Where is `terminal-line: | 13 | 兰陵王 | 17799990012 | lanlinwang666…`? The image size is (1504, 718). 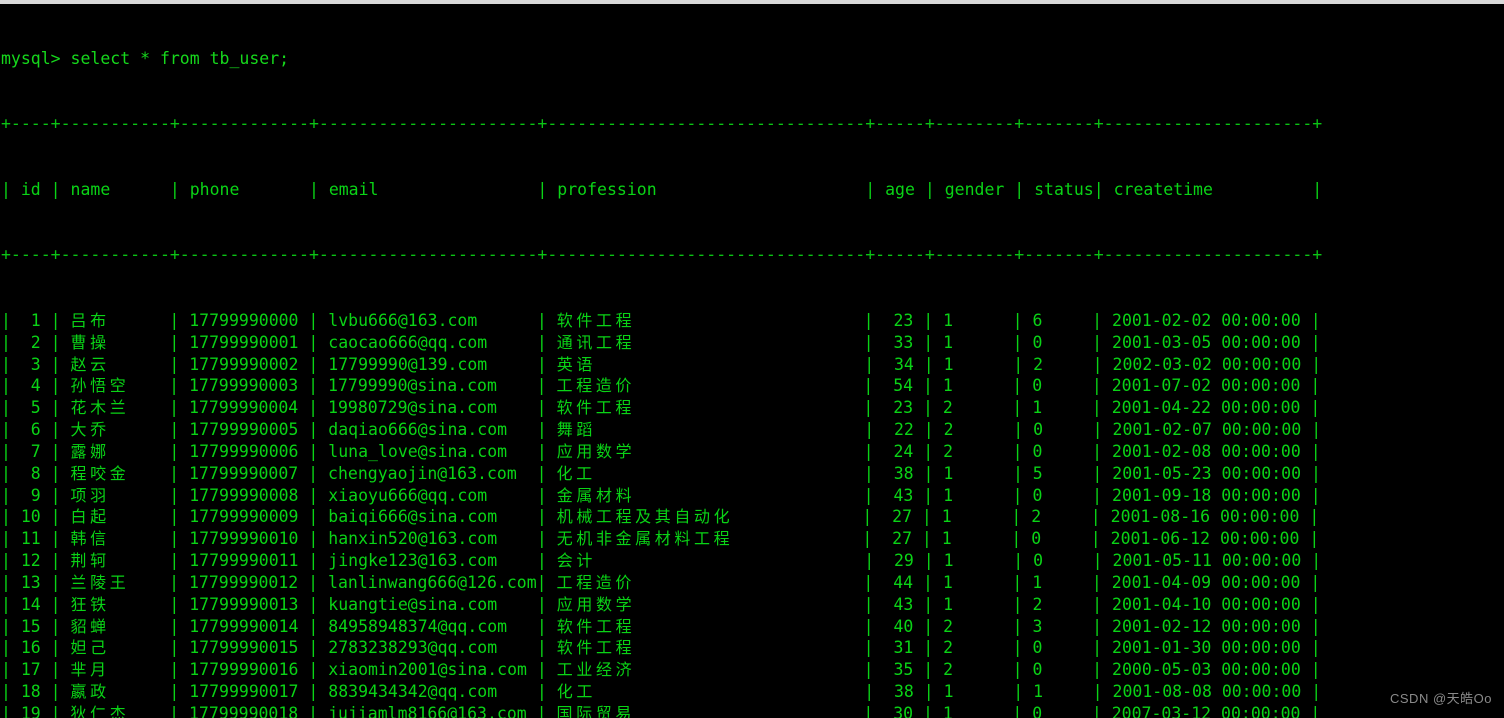
terminal-line: | 13 | 兰陵王 | 17799990012 | lanlinwang666… is located at coordinates (661, 582).